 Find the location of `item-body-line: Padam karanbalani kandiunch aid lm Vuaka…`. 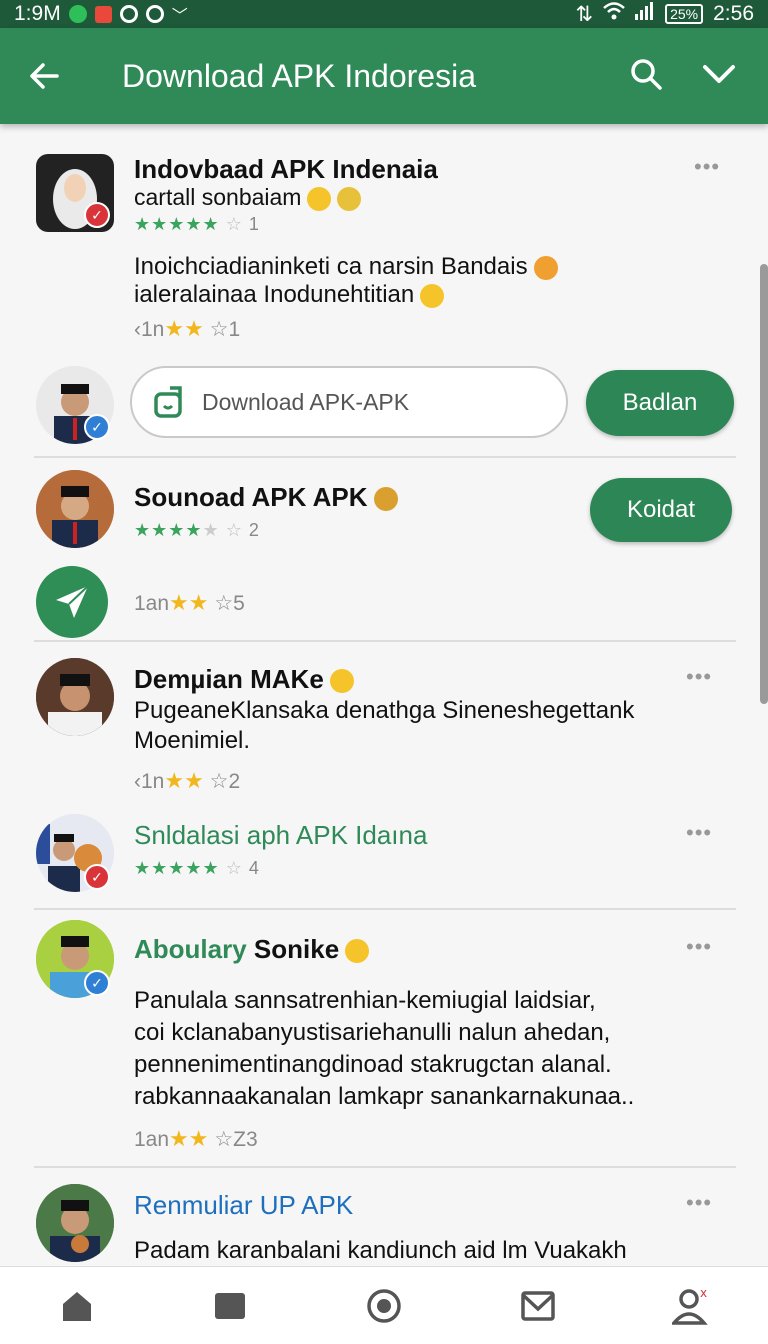

item-body-line: Padam karanbalani kandiunch aid lm Vuaka… is located at coordinates (380, 1250).